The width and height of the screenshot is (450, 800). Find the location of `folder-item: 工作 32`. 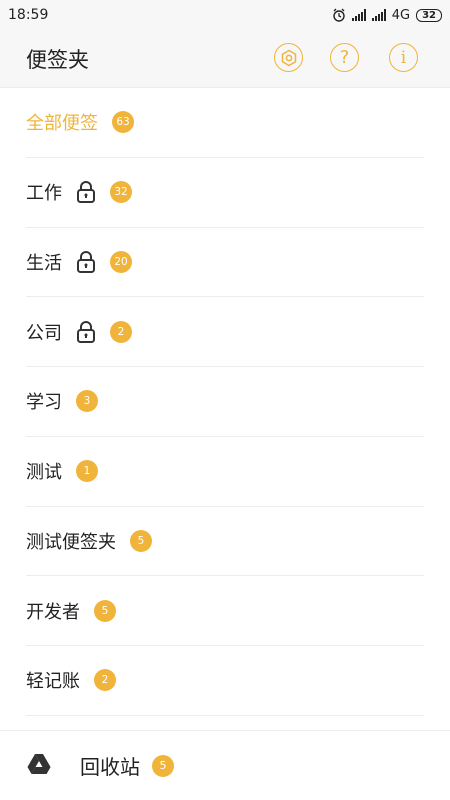

folder-item: 工作 32 is located at coordinates (225, 193).